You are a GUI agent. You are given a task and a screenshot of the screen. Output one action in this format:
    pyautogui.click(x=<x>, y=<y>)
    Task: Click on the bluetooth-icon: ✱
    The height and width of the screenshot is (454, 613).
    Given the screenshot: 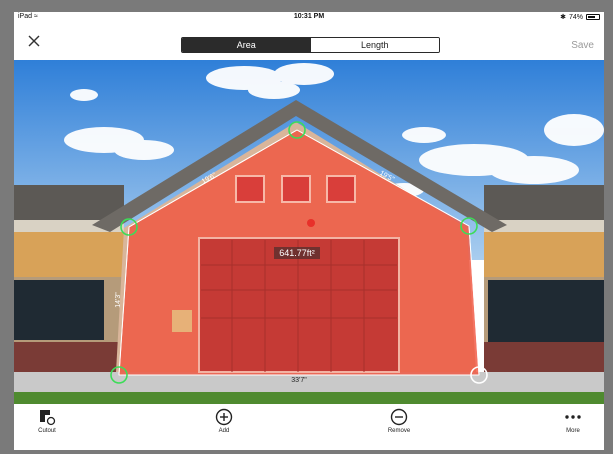 What is the action you would take?
    pyautogui.click(x=563, y=17)
    